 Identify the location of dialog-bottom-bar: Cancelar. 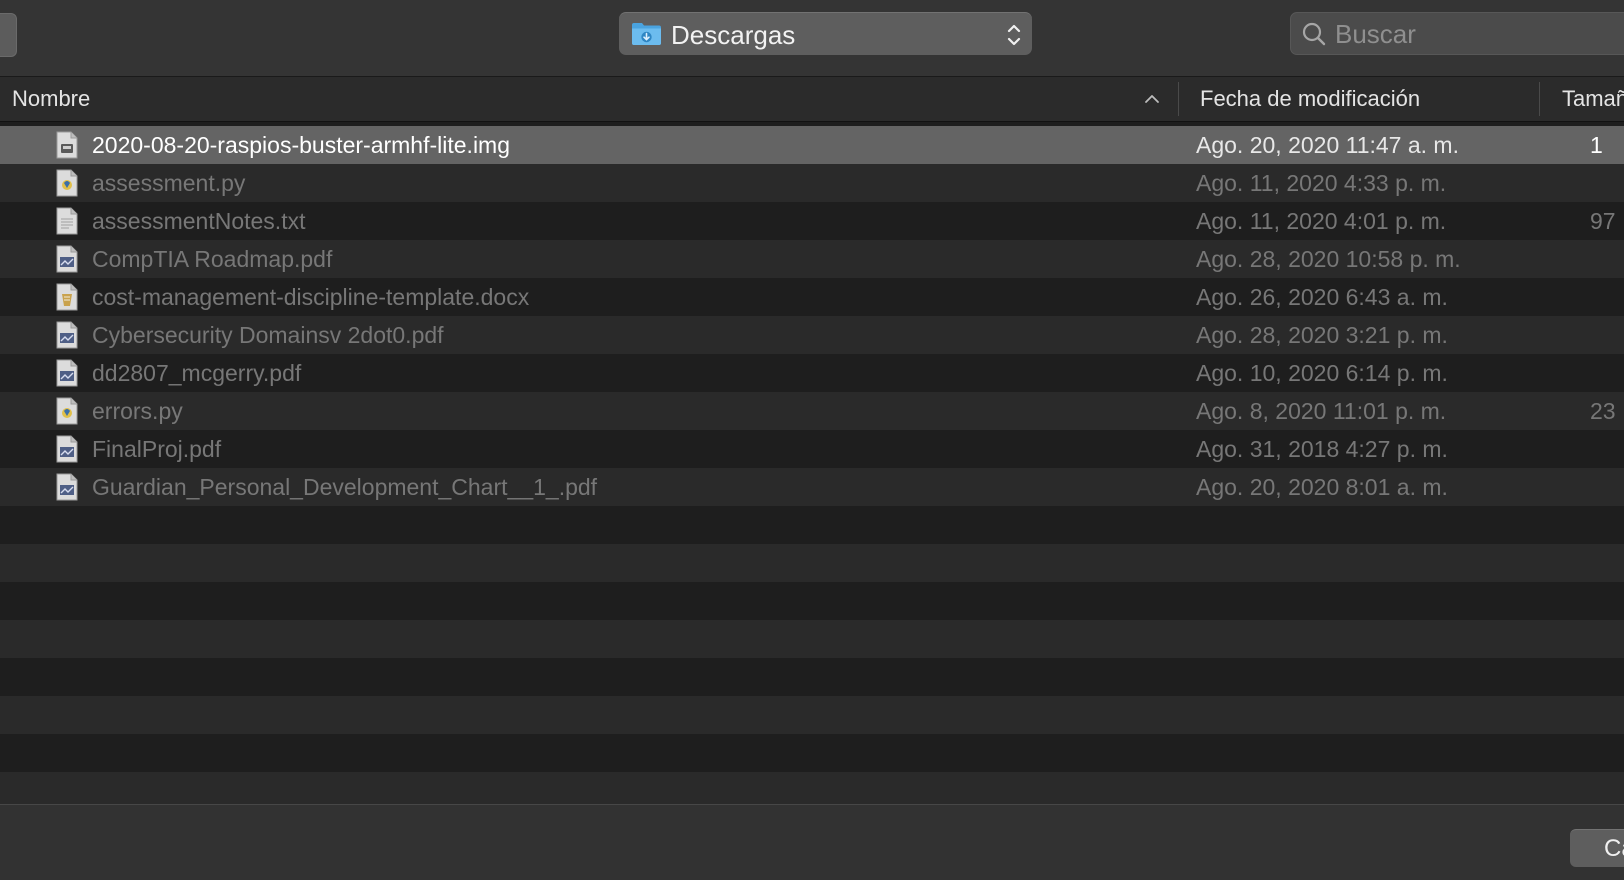
(812, 842).